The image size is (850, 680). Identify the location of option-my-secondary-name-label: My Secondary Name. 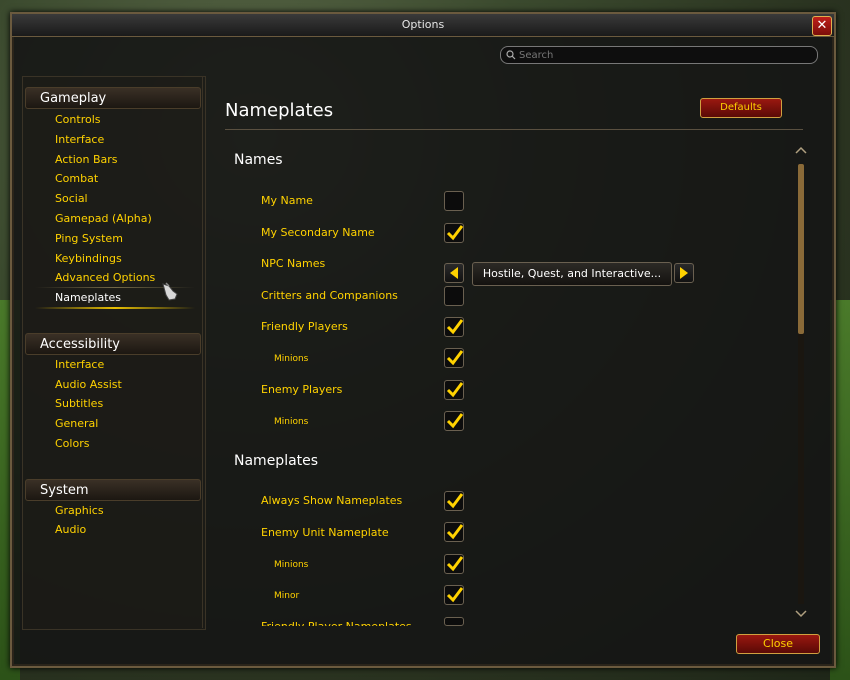
(318, 232).